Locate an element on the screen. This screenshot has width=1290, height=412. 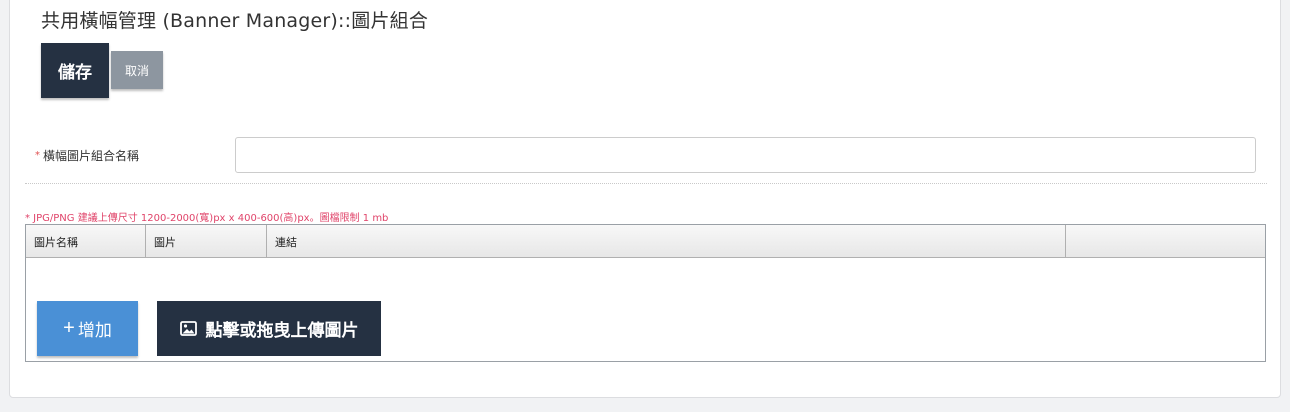
divider is located at coordinates (646, 183).